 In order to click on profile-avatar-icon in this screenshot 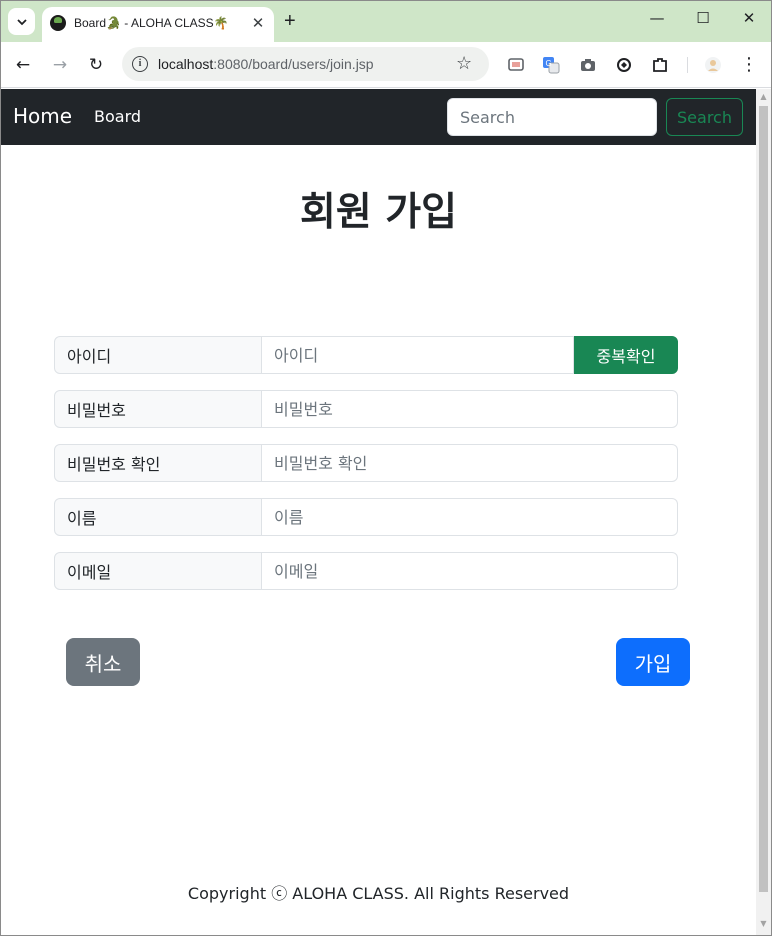, I will do `click(713, 65)`.